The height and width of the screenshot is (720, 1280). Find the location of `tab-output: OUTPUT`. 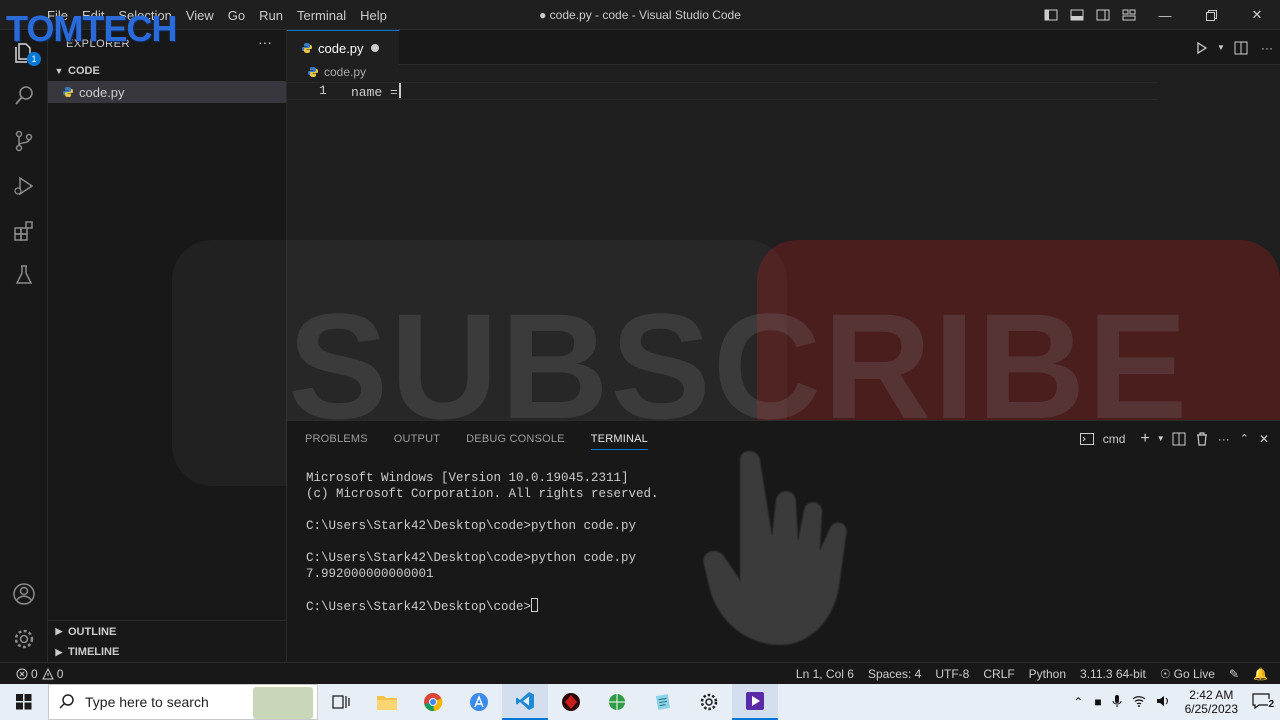

tab-output: OUTPUT is located at coordinates (417, 439).